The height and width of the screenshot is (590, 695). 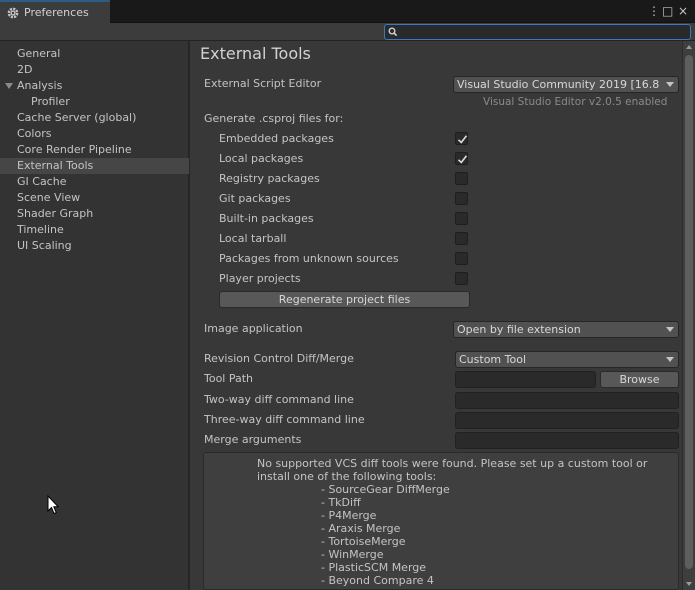 What do you see at coordinates (352, 554) in the screenshot?
I see `tool-list-item: - WinMerge` at bounding box center [352, 554].